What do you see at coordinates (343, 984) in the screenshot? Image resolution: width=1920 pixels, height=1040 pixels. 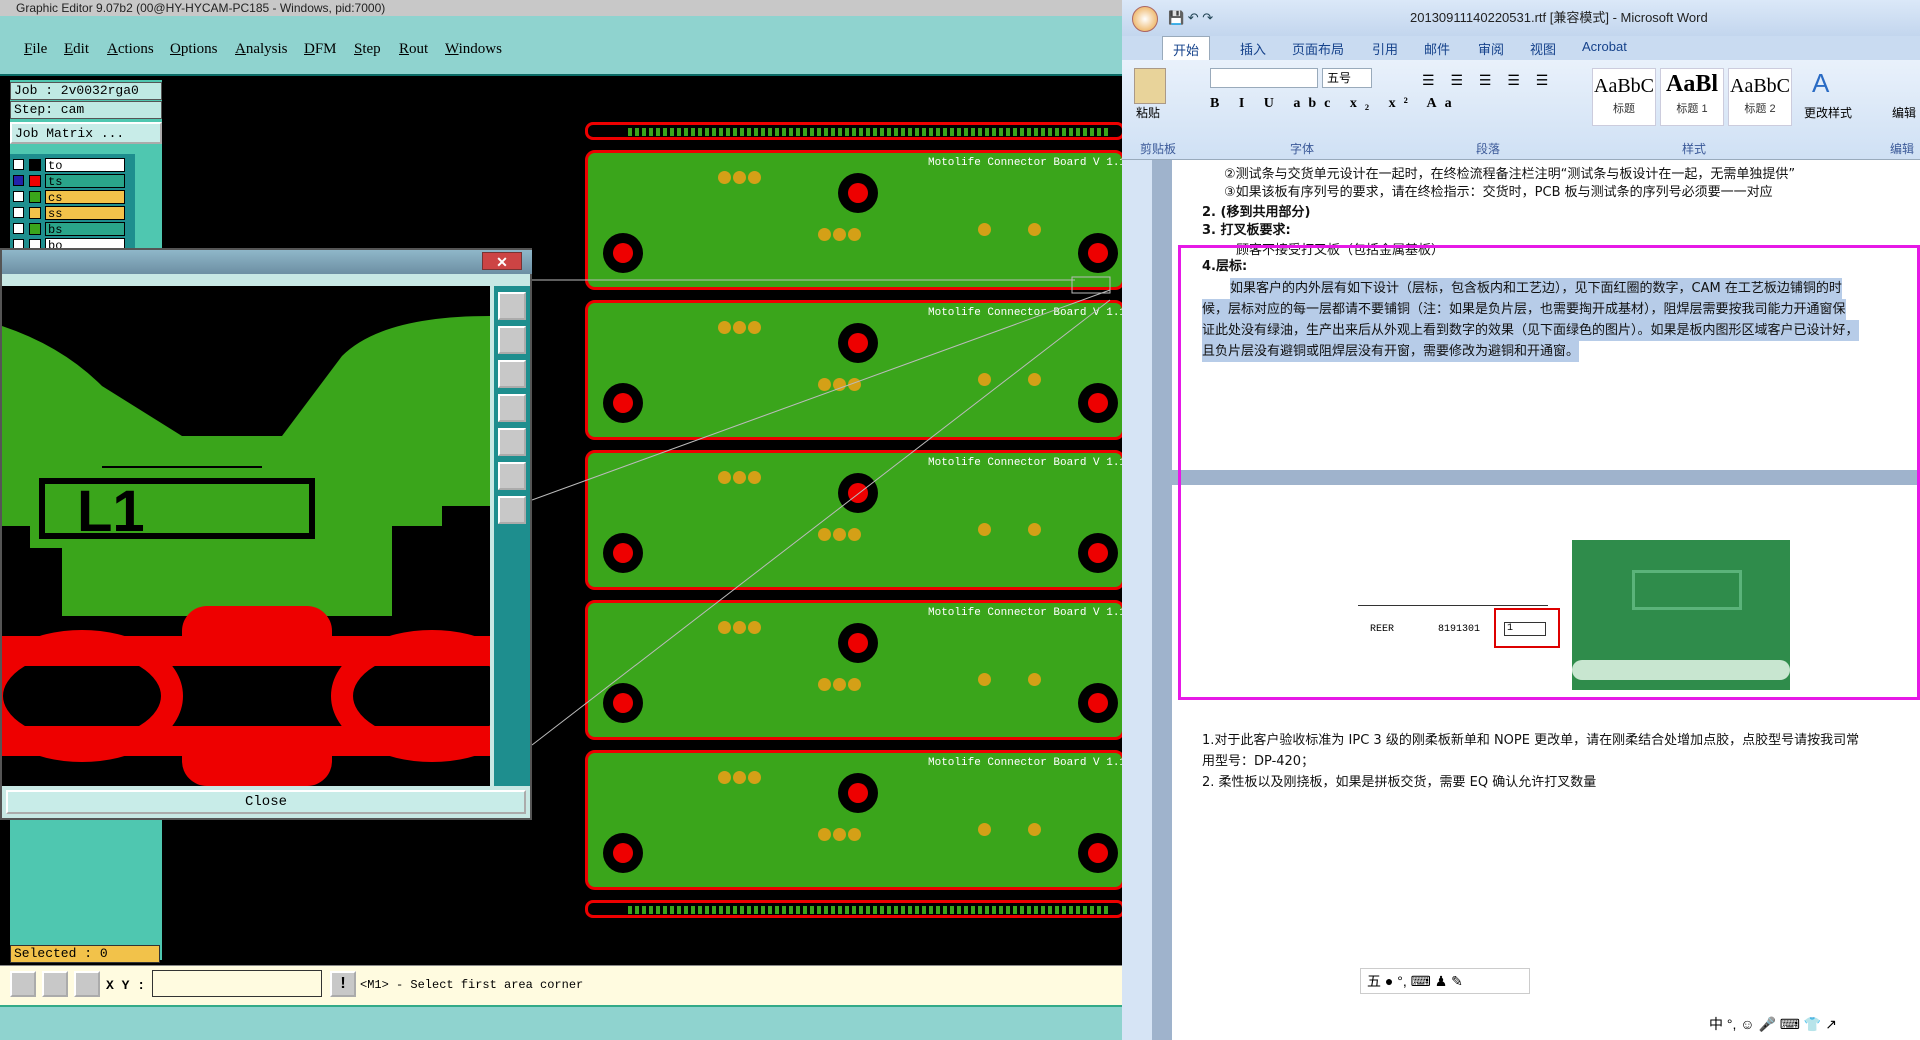 I see `info-button: !` at bounding box center [343, 984].